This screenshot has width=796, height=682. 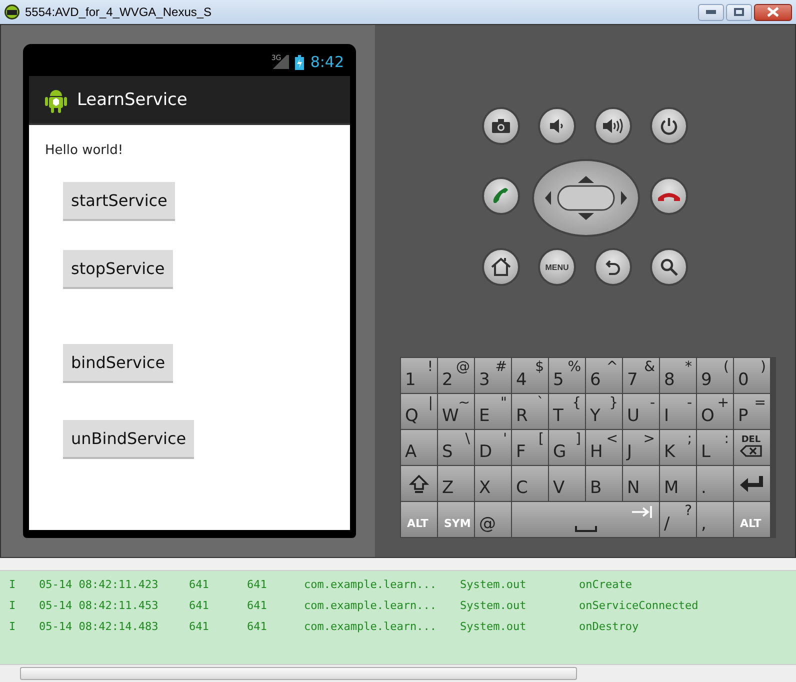 What do you see at coordinates (715, 483) in the screenshot?
I see `keyboard-key: .` at bounding box center [715, 483].